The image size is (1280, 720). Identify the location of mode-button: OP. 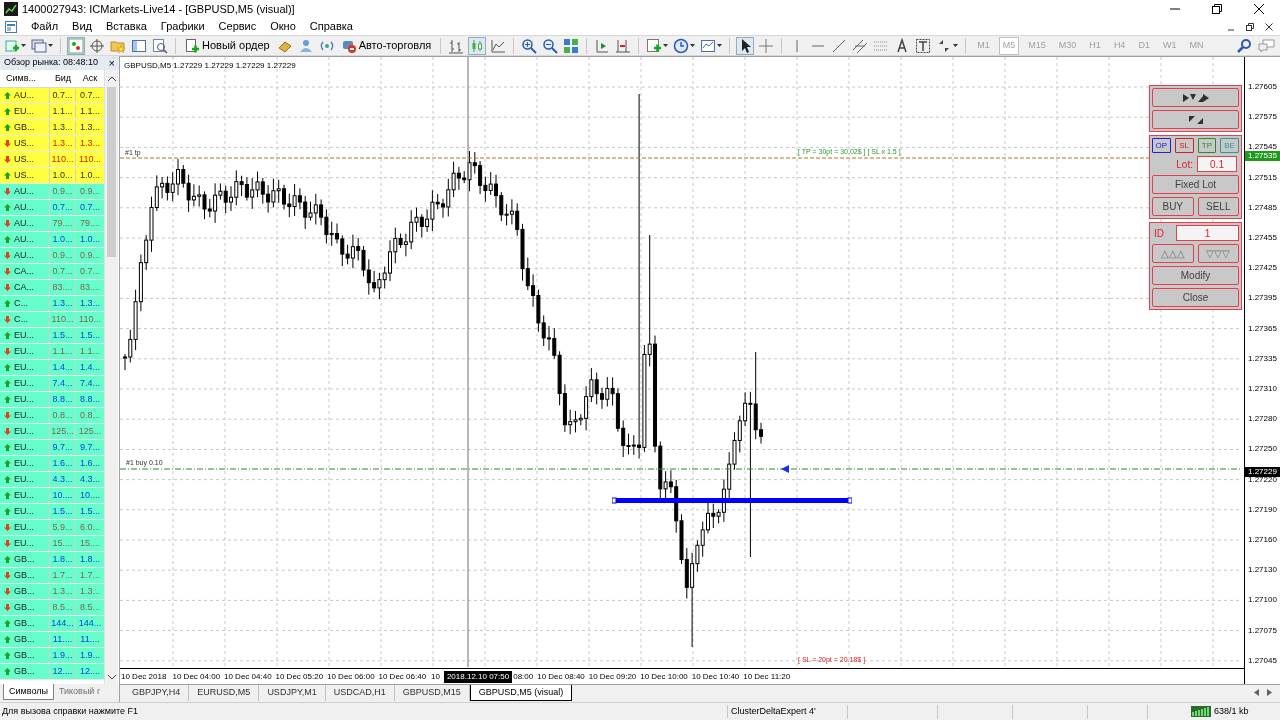
(1161, 145).